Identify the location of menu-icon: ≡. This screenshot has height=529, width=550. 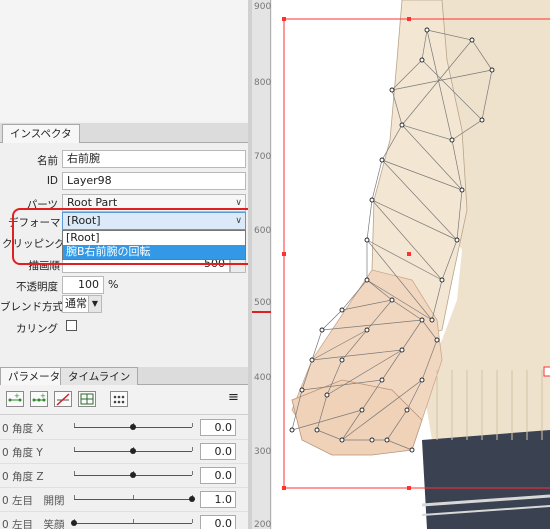
(234, 397).